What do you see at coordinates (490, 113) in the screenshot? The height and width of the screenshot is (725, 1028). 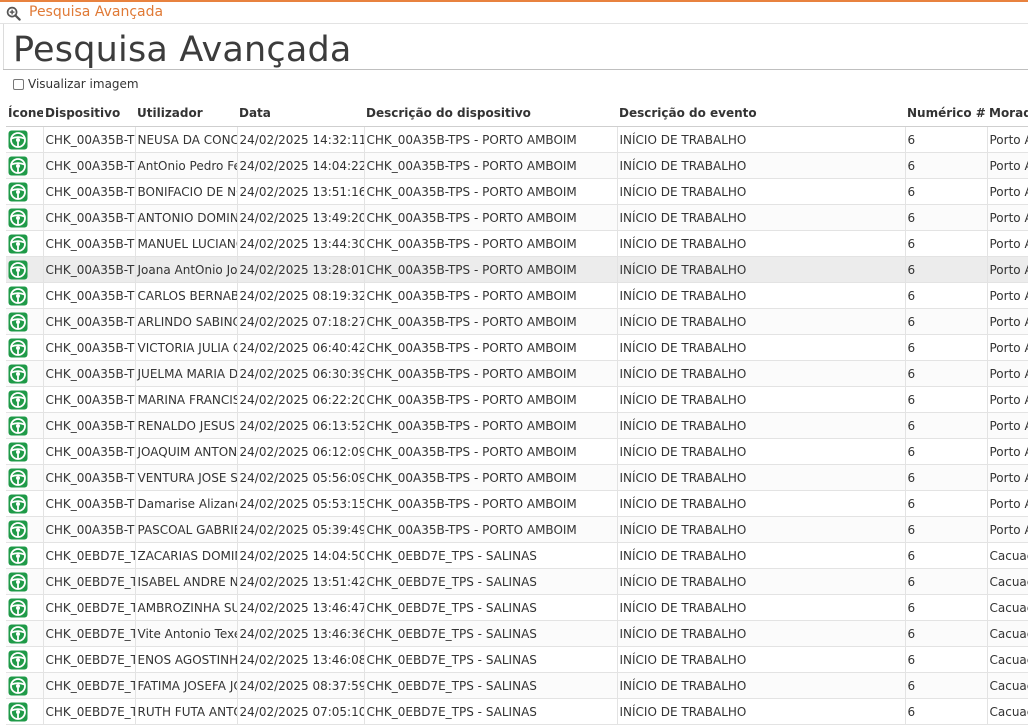 I see `col-header-device-description: Descrição do dispositivo` at bounding box center [490, 113].